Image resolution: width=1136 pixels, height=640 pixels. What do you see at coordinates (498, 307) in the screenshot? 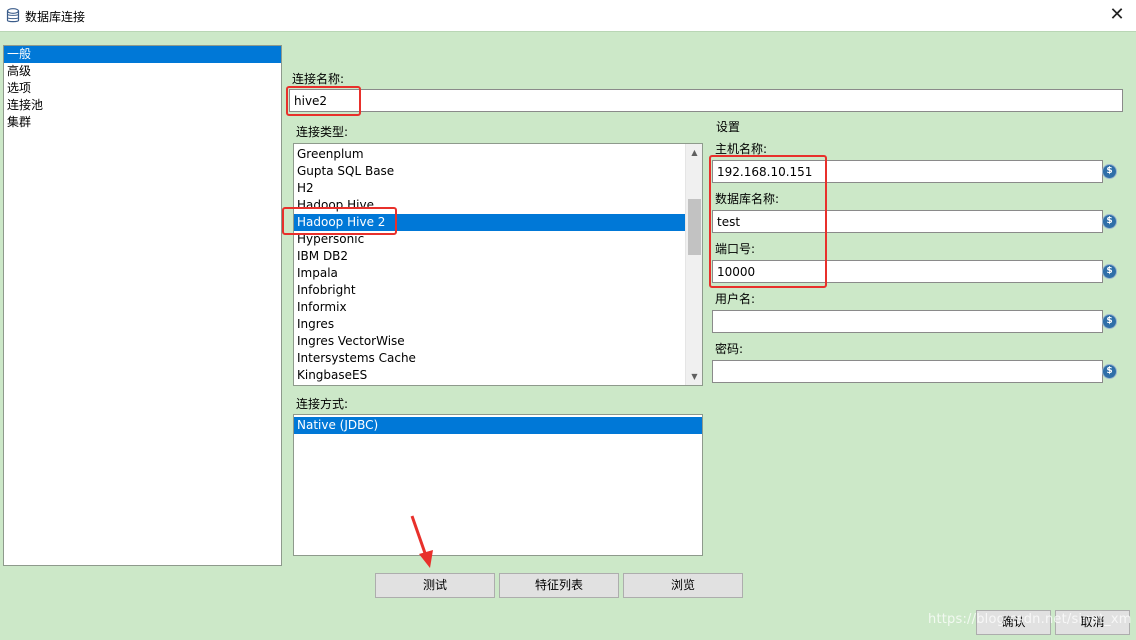
I see `list-item: Informix` at bounding box center [498, 307].